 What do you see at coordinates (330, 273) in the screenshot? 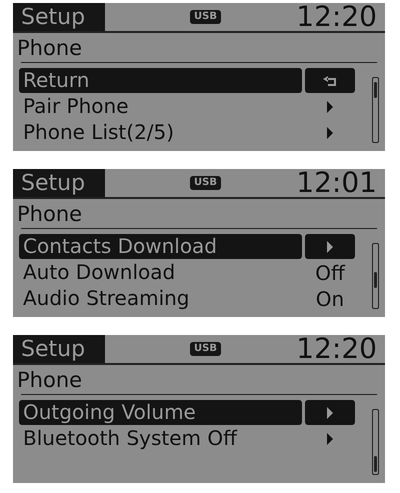
I see `row-value: Off` at bounding box center [330, 273].